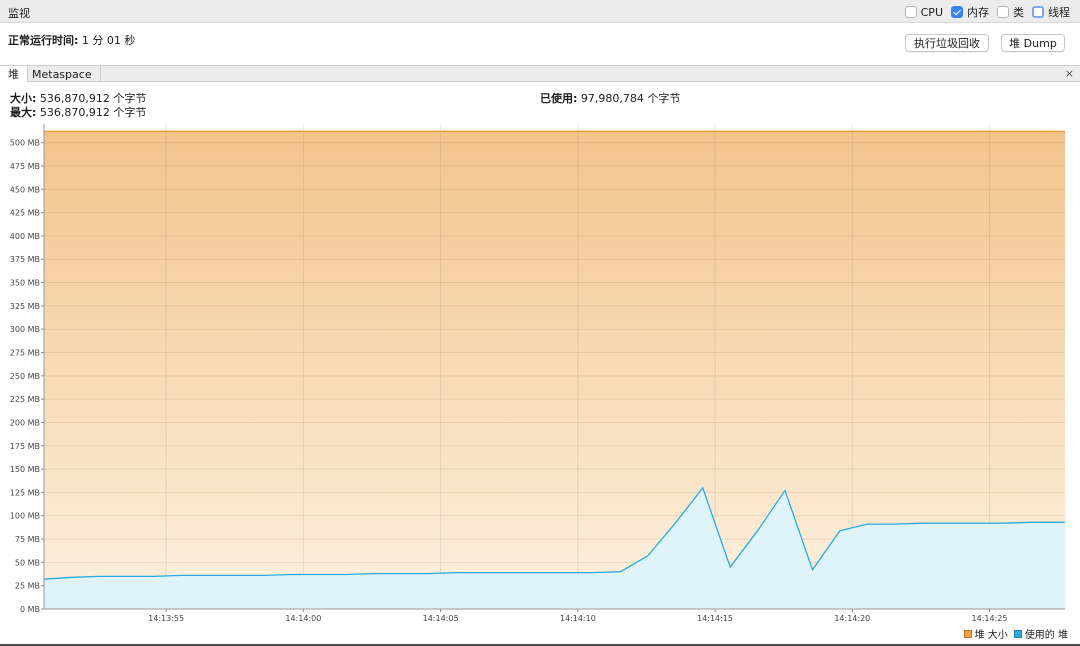 This screenshot has height=646, width=1080. I want to click on y-tick-label: 0 MB, so click(30, 609).